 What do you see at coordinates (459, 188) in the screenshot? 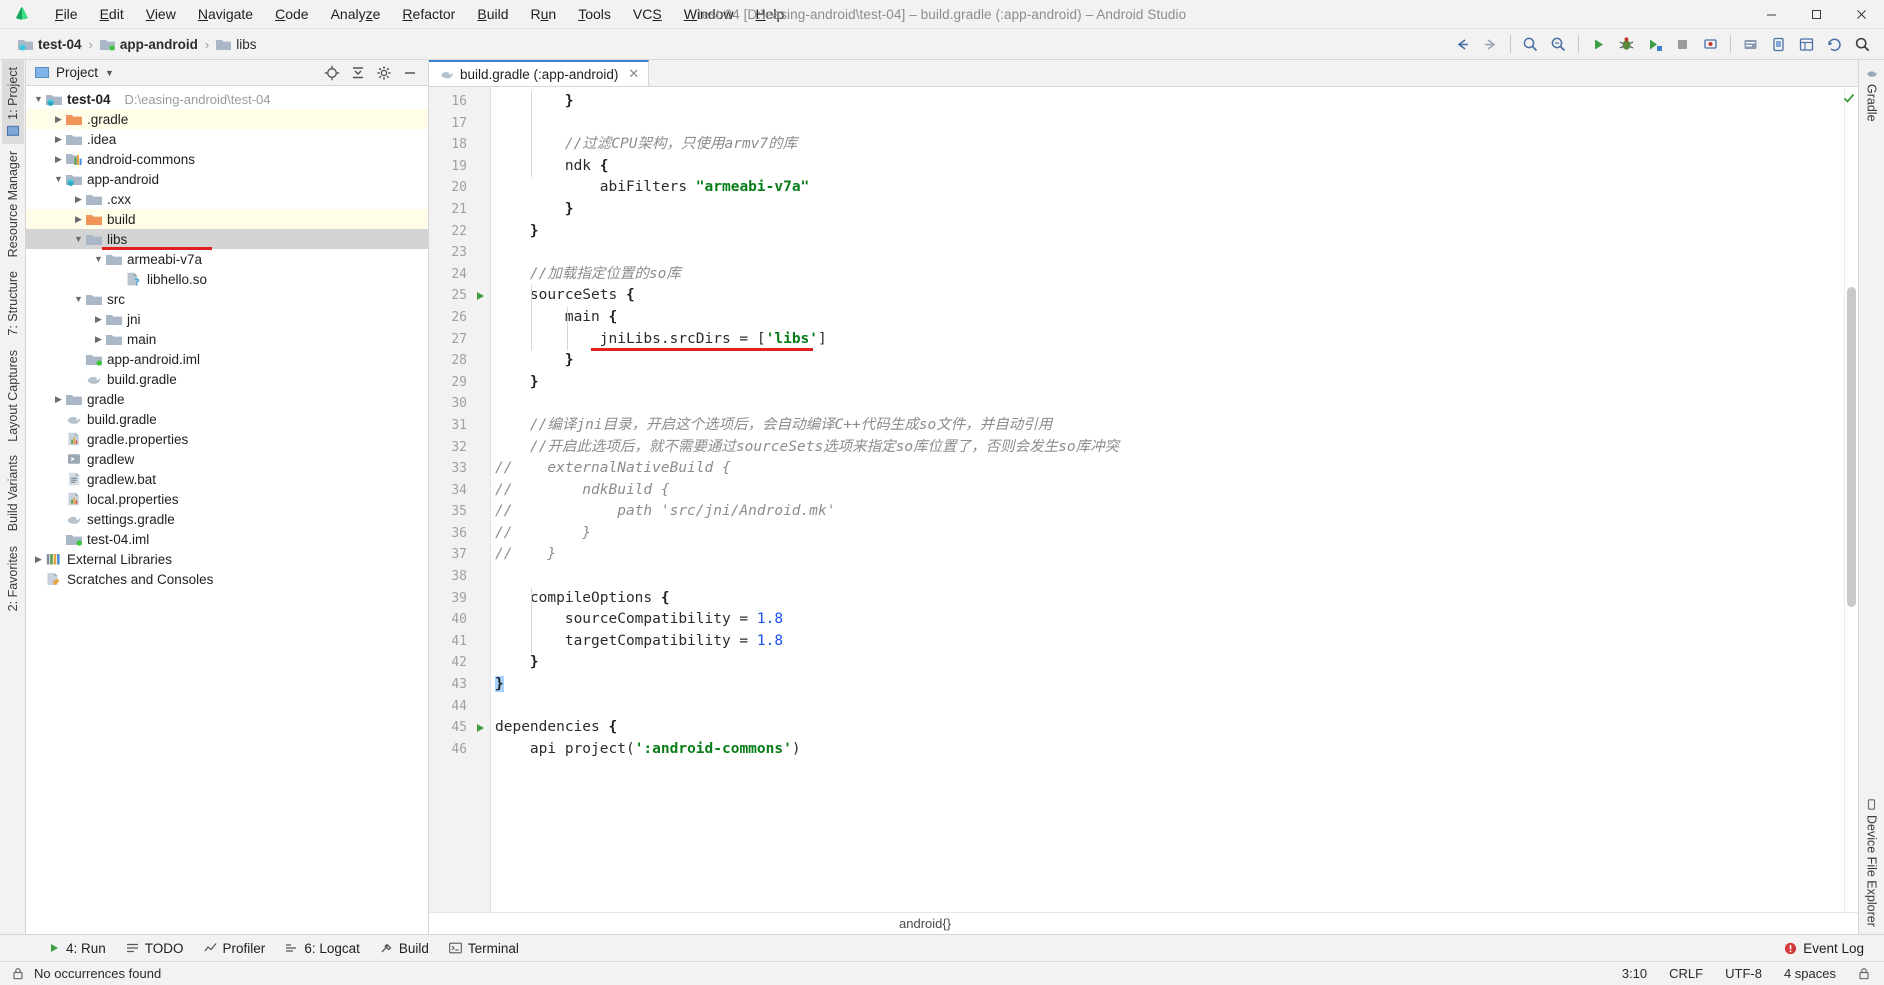
I see `line-number-20: 20` at bounding box center [459, 188].